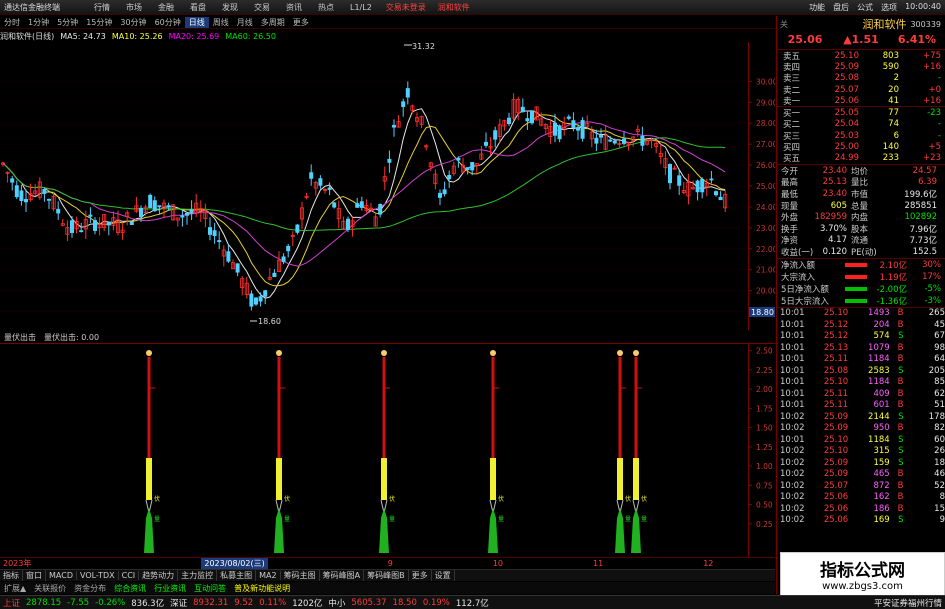  I want to click on ask-row: 卖二 25.07 20 +0, so click(861, 90).